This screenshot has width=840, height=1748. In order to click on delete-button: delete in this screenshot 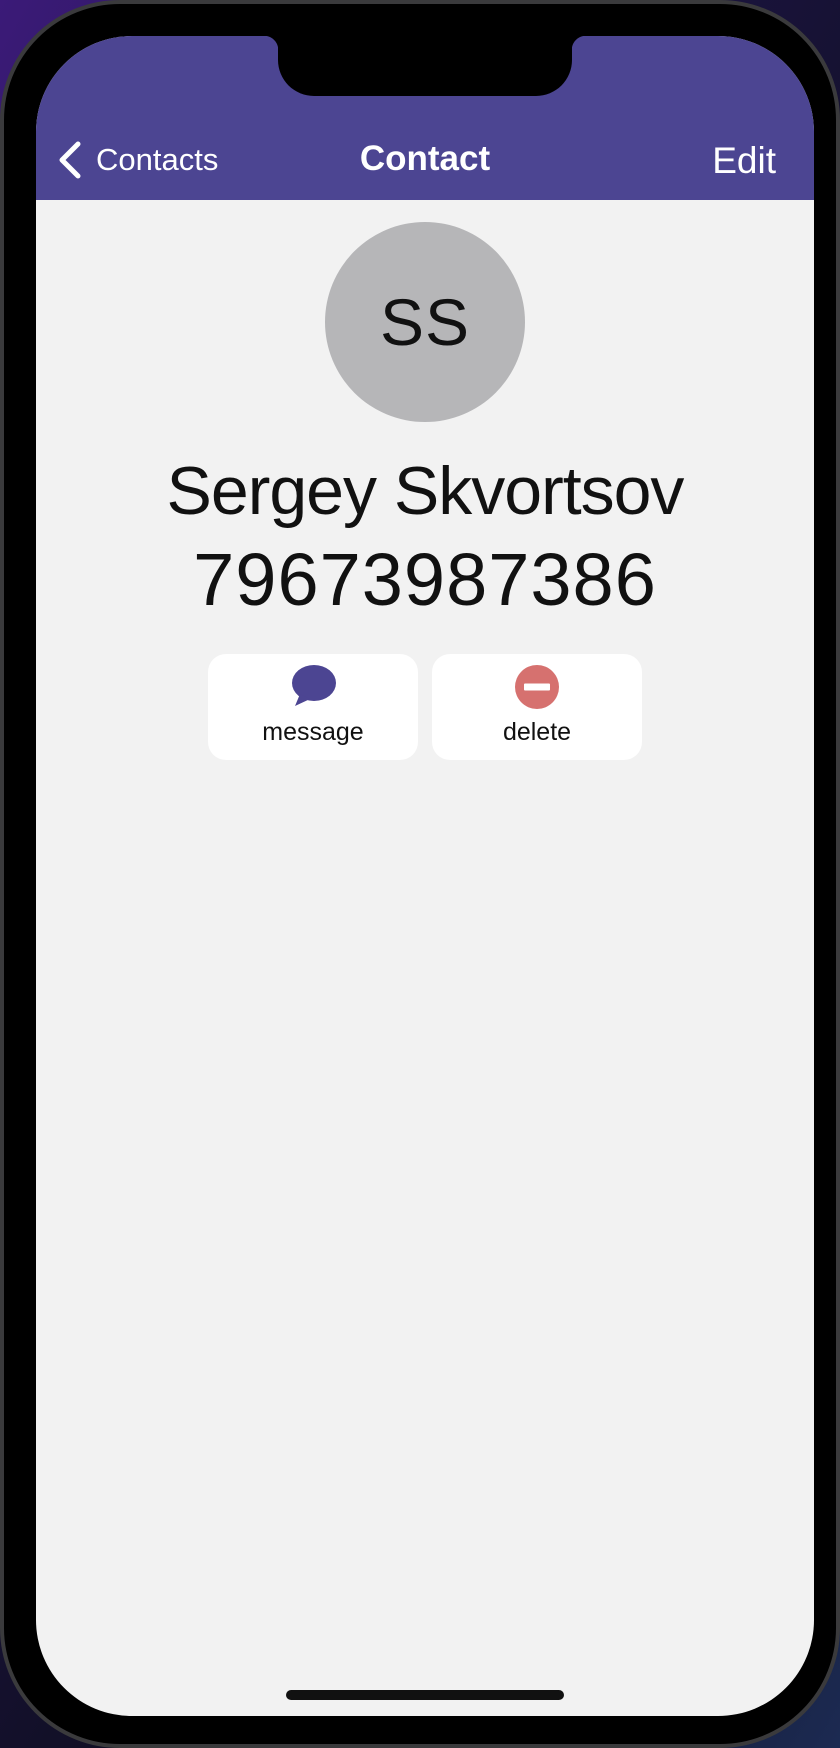, I will do `click(537, 707)`.